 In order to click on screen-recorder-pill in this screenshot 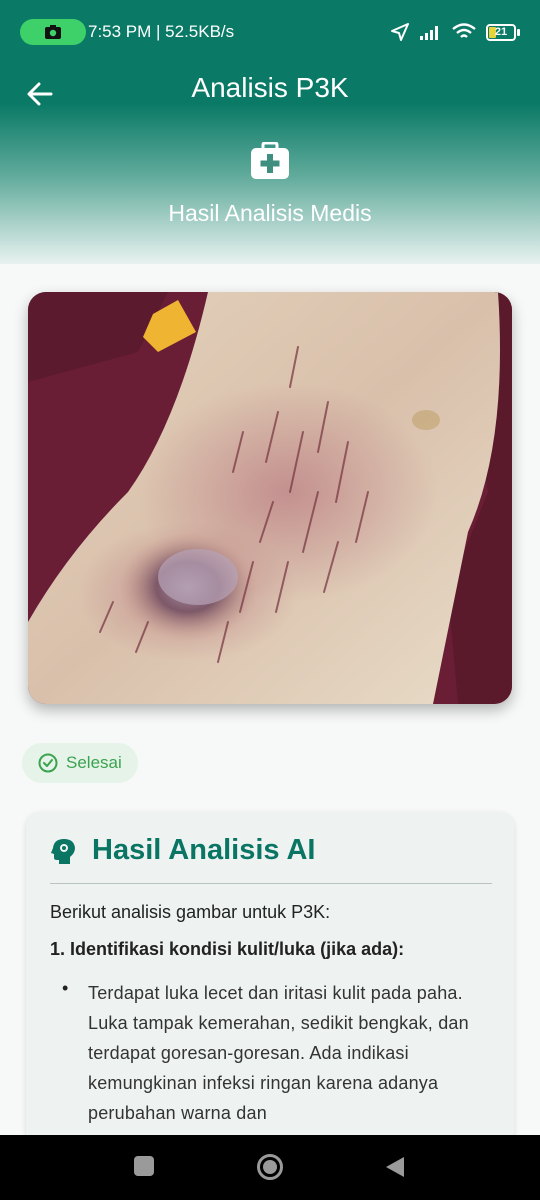, I will do `click(53, 32)`.